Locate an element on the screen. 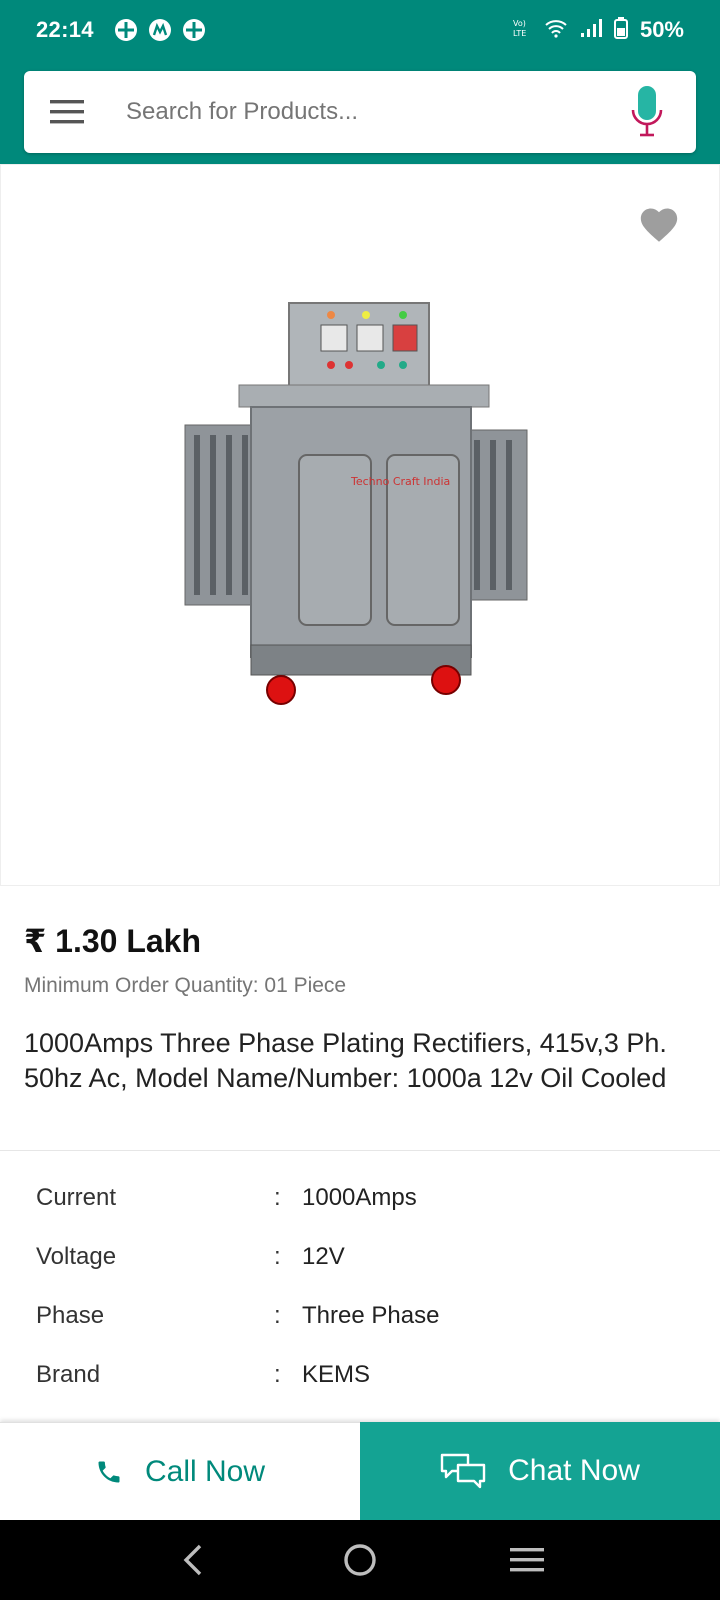  call-now-label: Call Now is located at coordinates (205, 1471).